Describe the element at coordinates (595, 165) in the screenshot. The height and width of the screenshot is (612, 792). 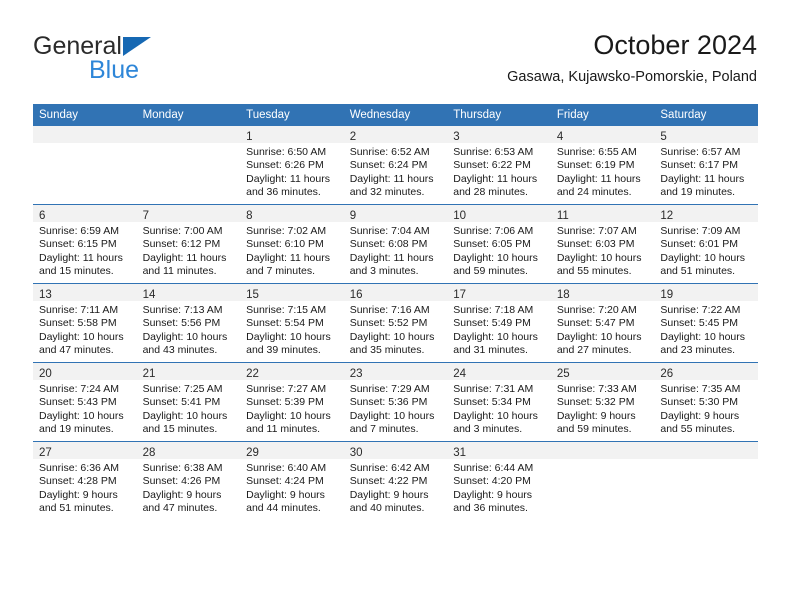
I see `sunset-time: Sunset: 6:19 PM` at that location.